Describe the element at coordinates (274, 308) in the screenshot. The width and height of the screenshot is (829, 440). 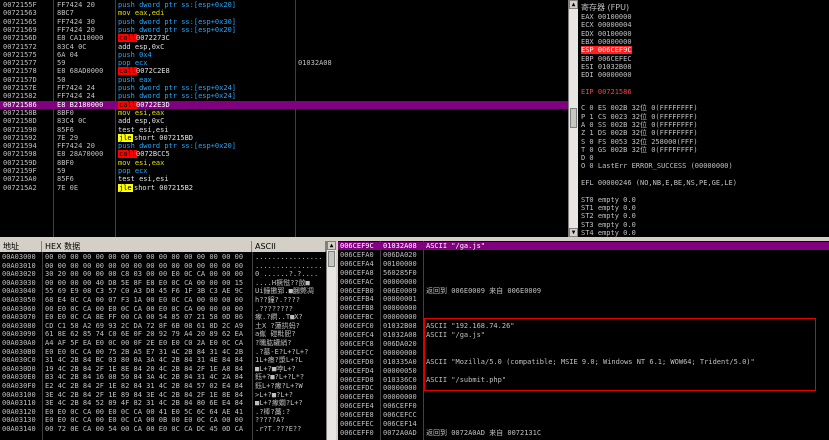
I see `dump-ascii: .????????` at that location.